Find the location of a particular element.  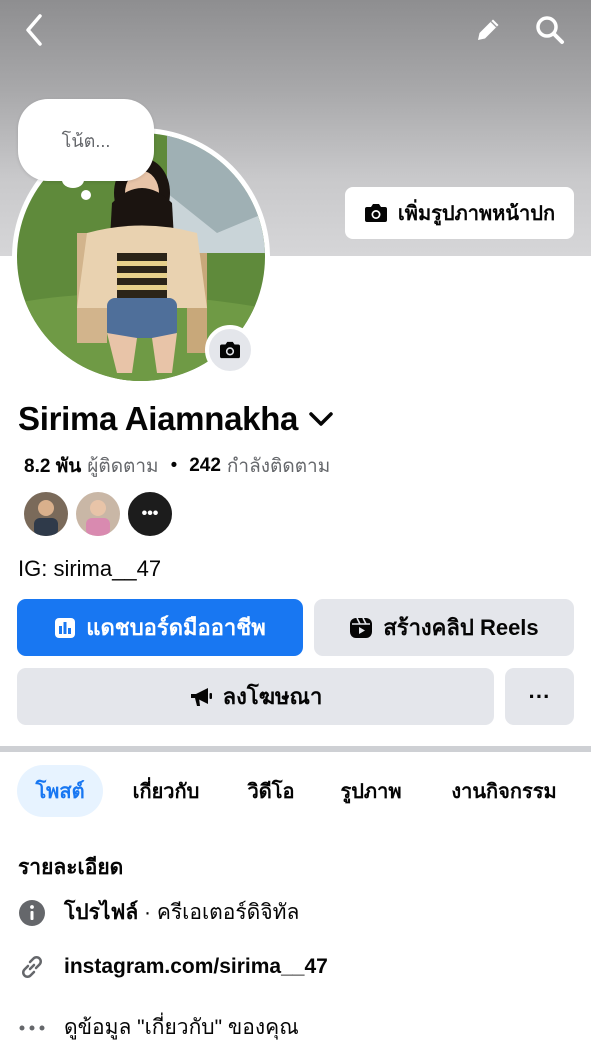

tab-videos: วิดีโอ is located at coordinates (271, 791).